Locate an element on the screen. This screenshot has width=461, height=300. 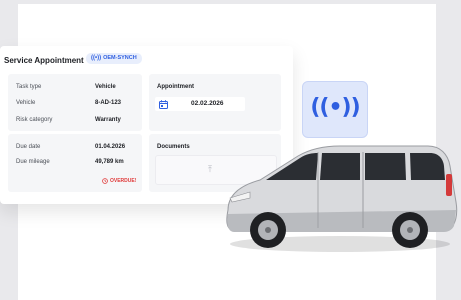
due-date-value: 01.04.2026 is located at coordinates (110, 147).